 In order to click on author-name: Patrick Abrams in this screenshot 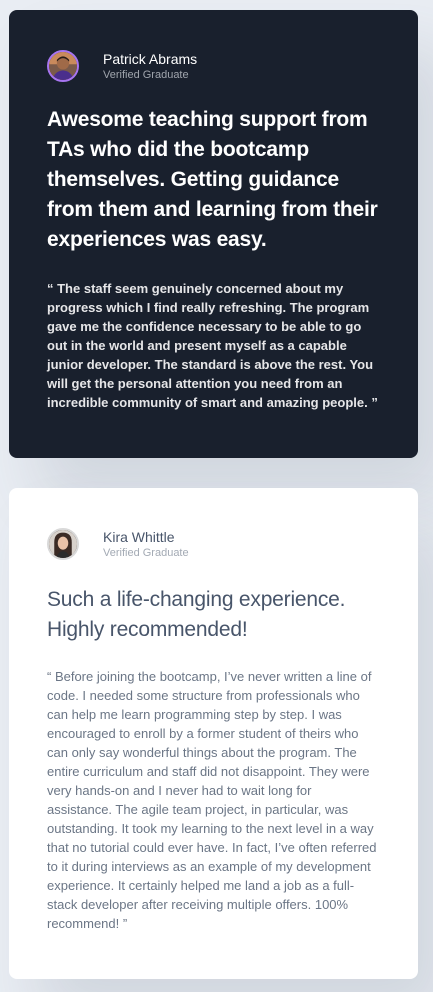, I will do `click(150, 58)`.